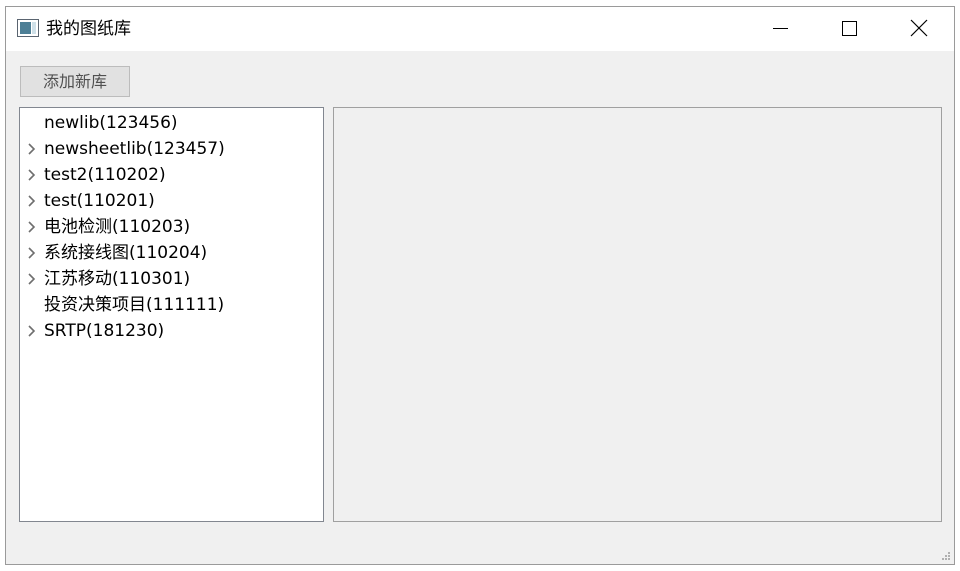 This screenshot has width=960, height=571. Describe the element at coordinates (134, 149) in the screenshot. I see `tree-item-label: newsheetlib(123457)` at that location.